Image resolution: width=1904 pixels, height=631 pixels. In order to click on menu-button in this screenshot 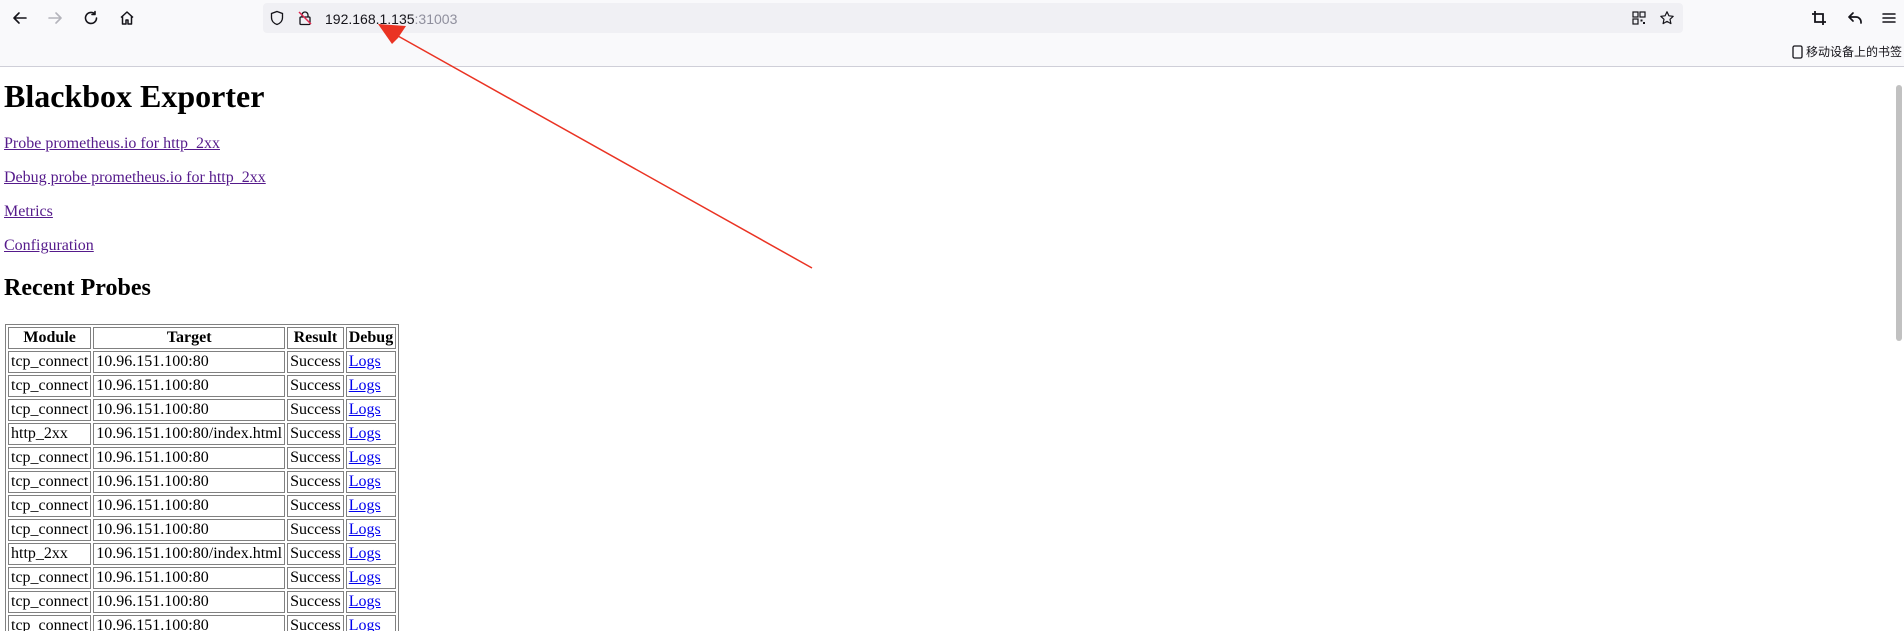, I will do `click(1889, 18)`.